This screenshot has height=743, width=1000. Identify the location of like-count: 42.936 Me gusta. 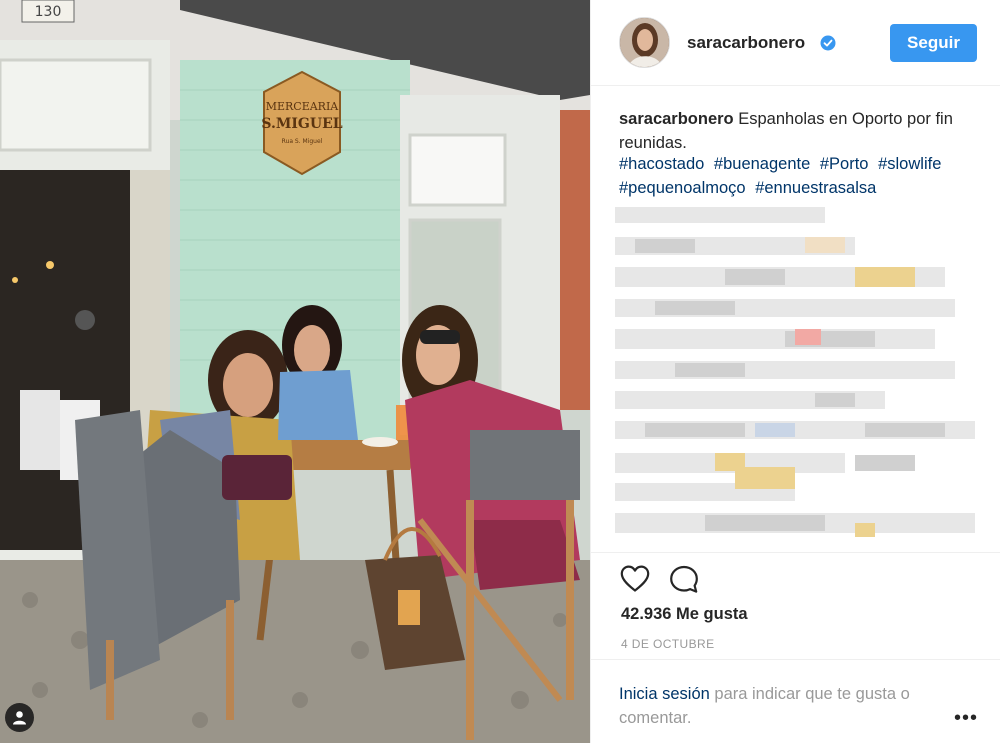
(684, 614).